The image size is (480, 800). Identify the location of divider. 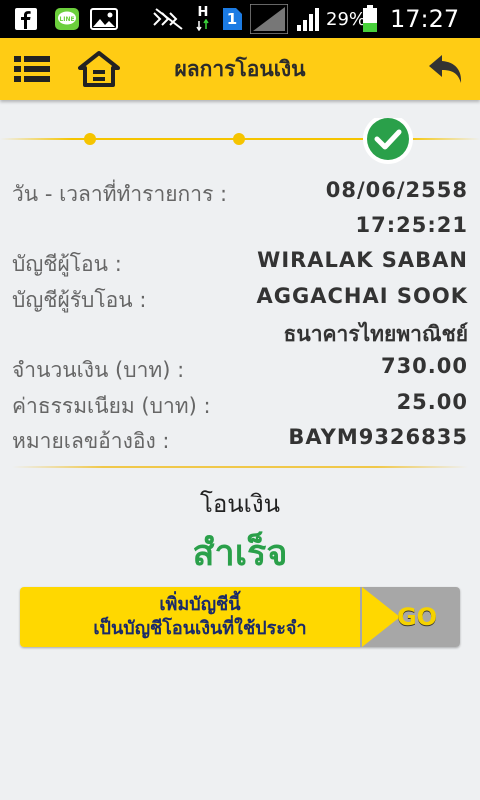
(240, 467).